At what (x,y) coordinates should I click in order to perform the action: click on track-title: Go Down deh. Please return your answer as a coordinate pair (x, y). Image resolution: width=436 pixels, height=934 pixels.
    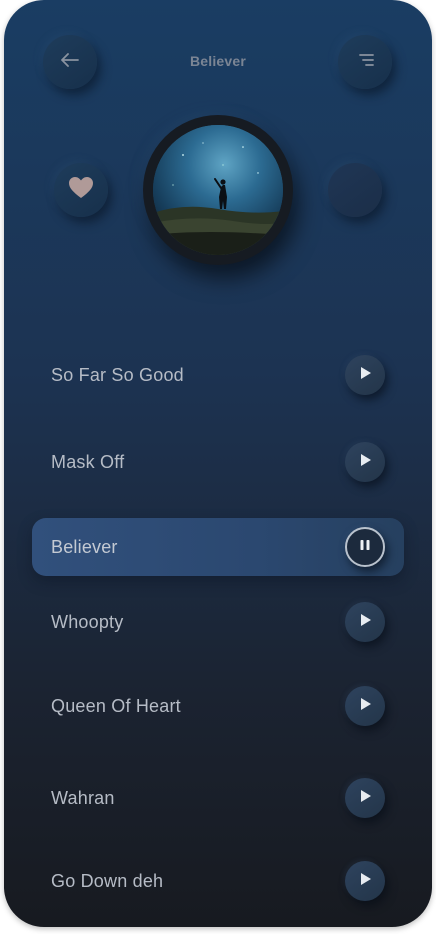
    Looking at the image, I should click on (107, 881).